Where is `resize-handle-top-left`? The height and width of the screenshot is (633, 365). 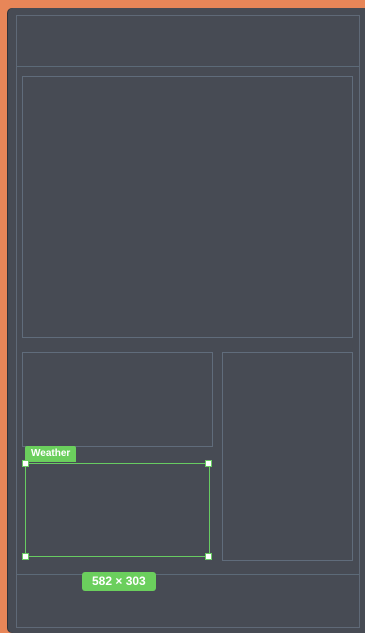 resize-handle-top-left is located at coordinates (25, 463).